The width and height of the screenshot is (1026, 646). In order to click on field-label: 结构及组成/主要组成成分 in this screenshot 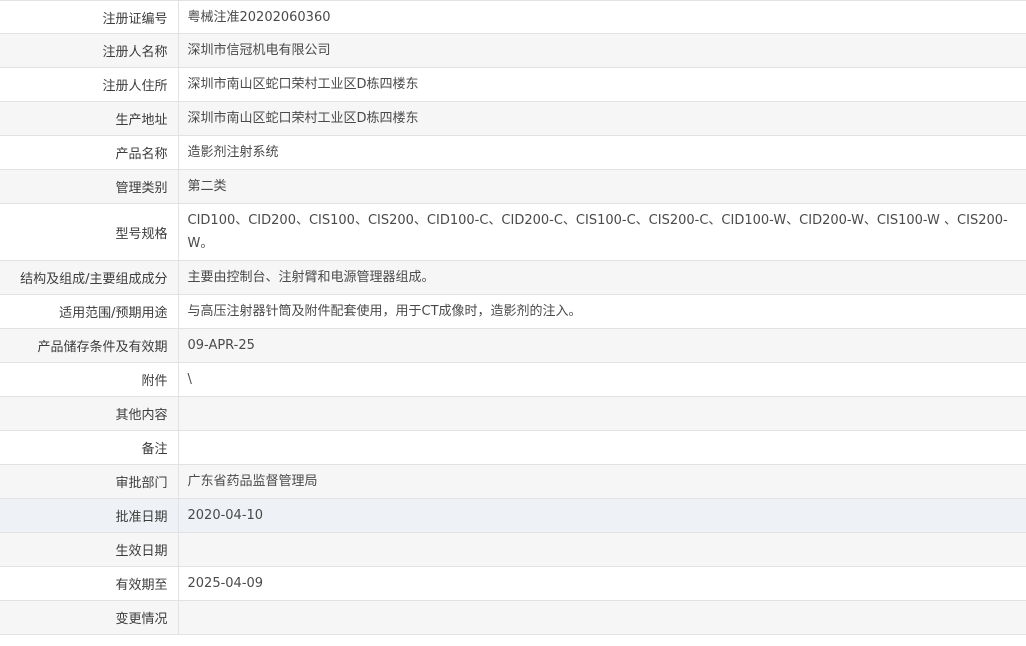, I will do `click(89, 277)`.